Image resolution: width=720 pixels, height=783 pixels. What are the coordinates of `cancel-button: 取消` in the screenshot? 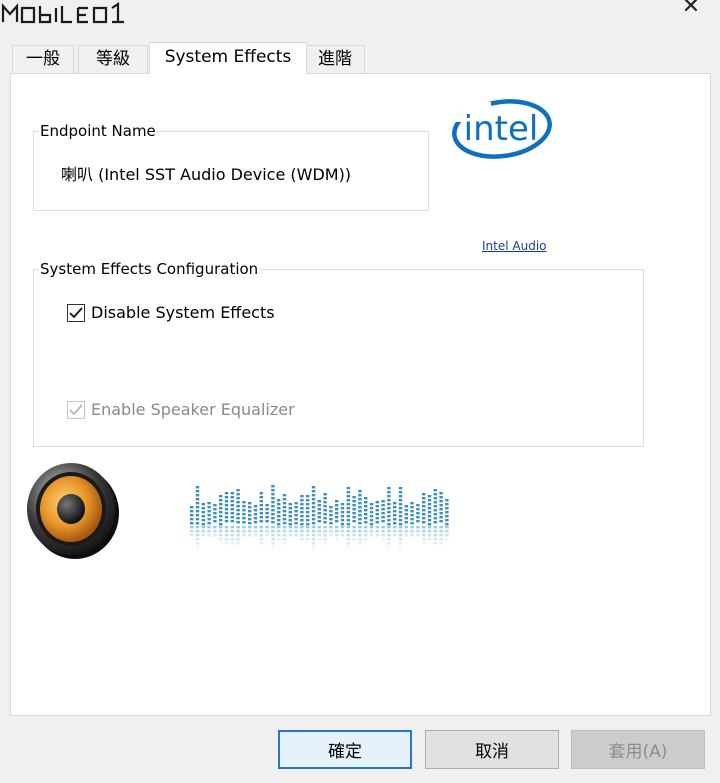 It's located at (492, 749).